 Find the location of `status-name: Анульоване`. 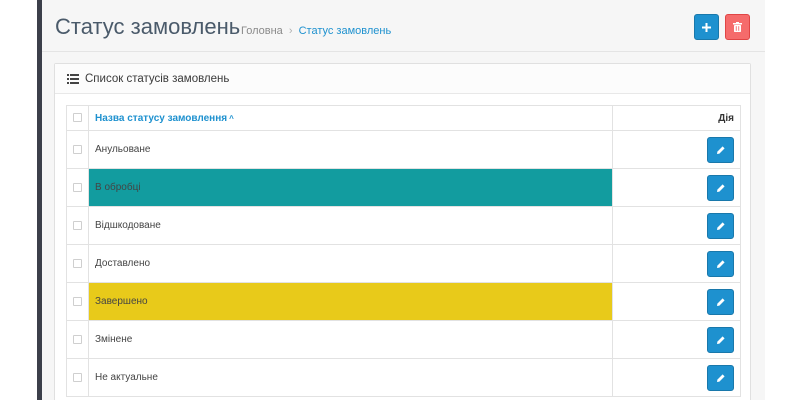

status-name: Анульоване is located at coordinates (123, 149).